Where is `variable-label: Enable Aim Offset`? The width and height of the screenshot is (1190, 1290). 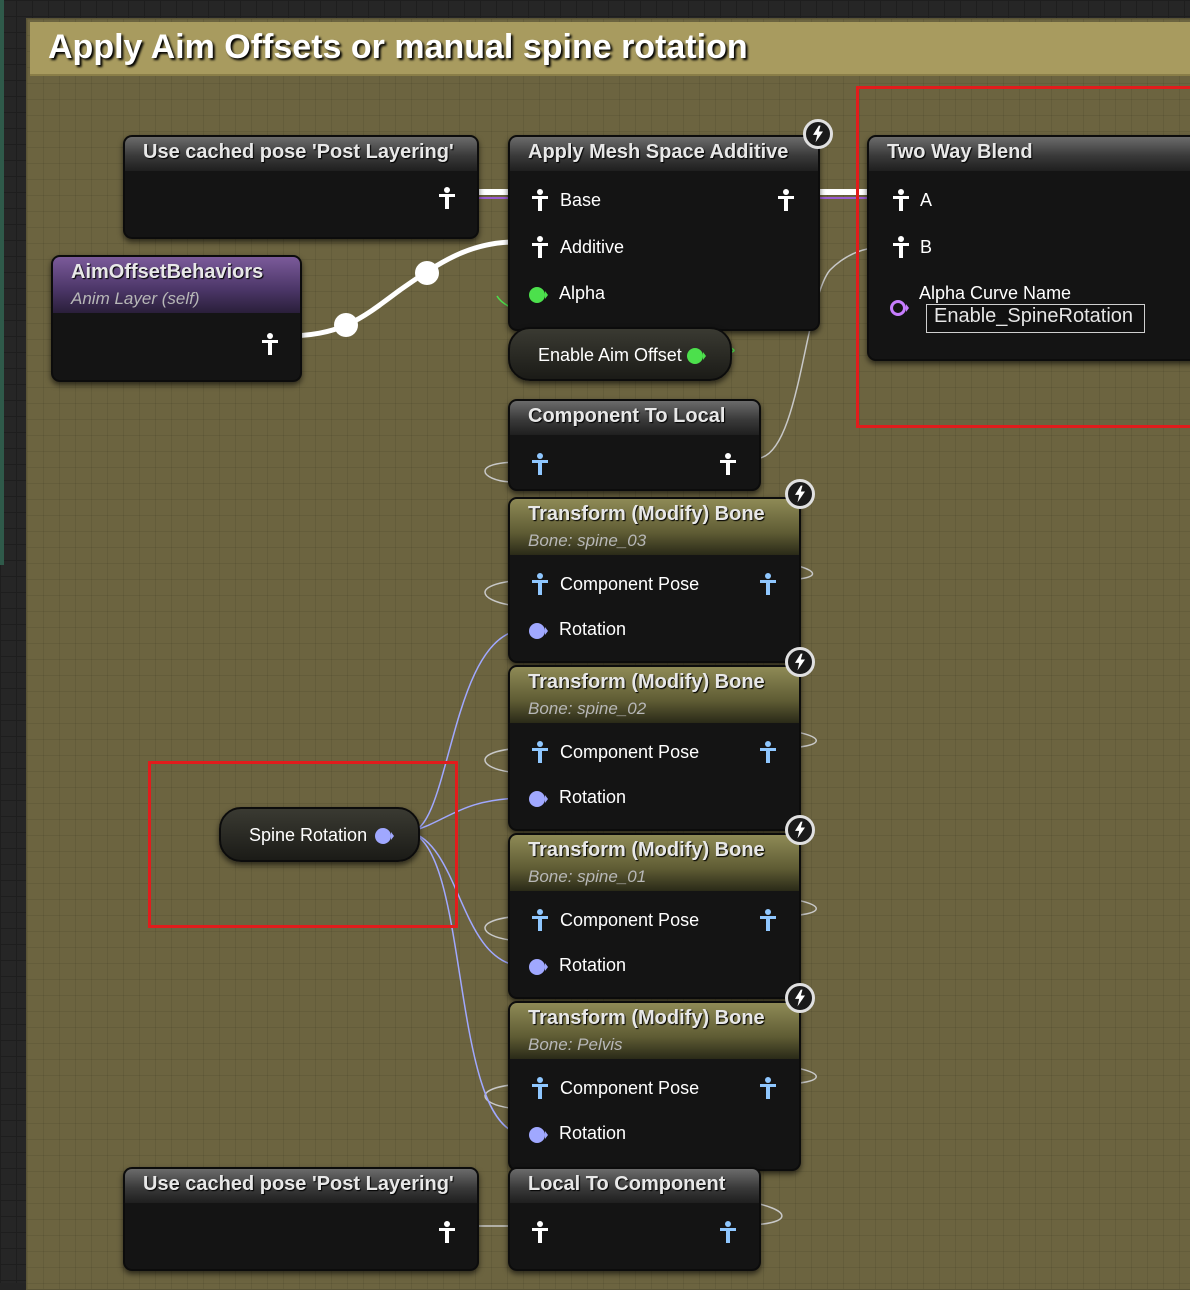
variable-label: Enable Aim Offset is located at coordinates (610, 355).